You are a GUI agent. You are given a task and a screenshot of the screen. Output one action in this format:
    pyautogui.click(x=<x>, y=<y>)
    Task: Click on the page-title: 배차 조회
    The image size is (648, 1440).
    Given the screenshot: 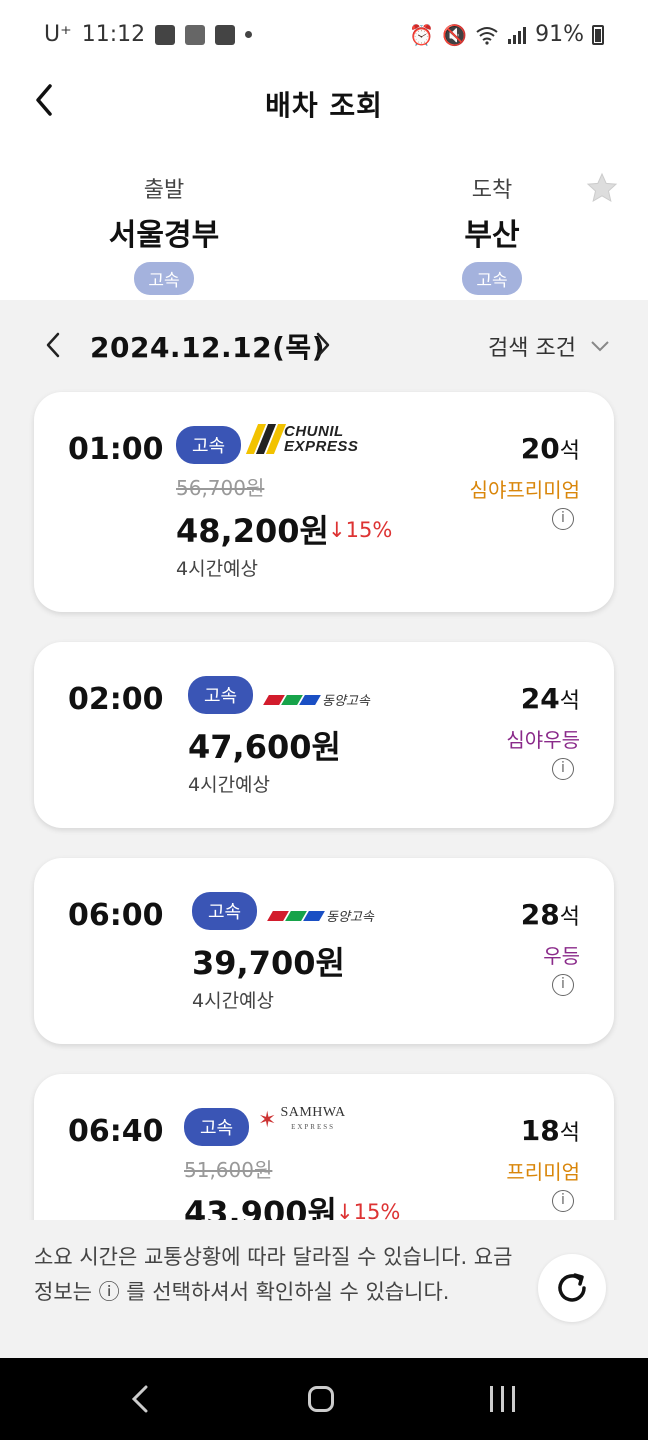 What is the action you would take?
    pyautogui.click(x=324, y=105)
    